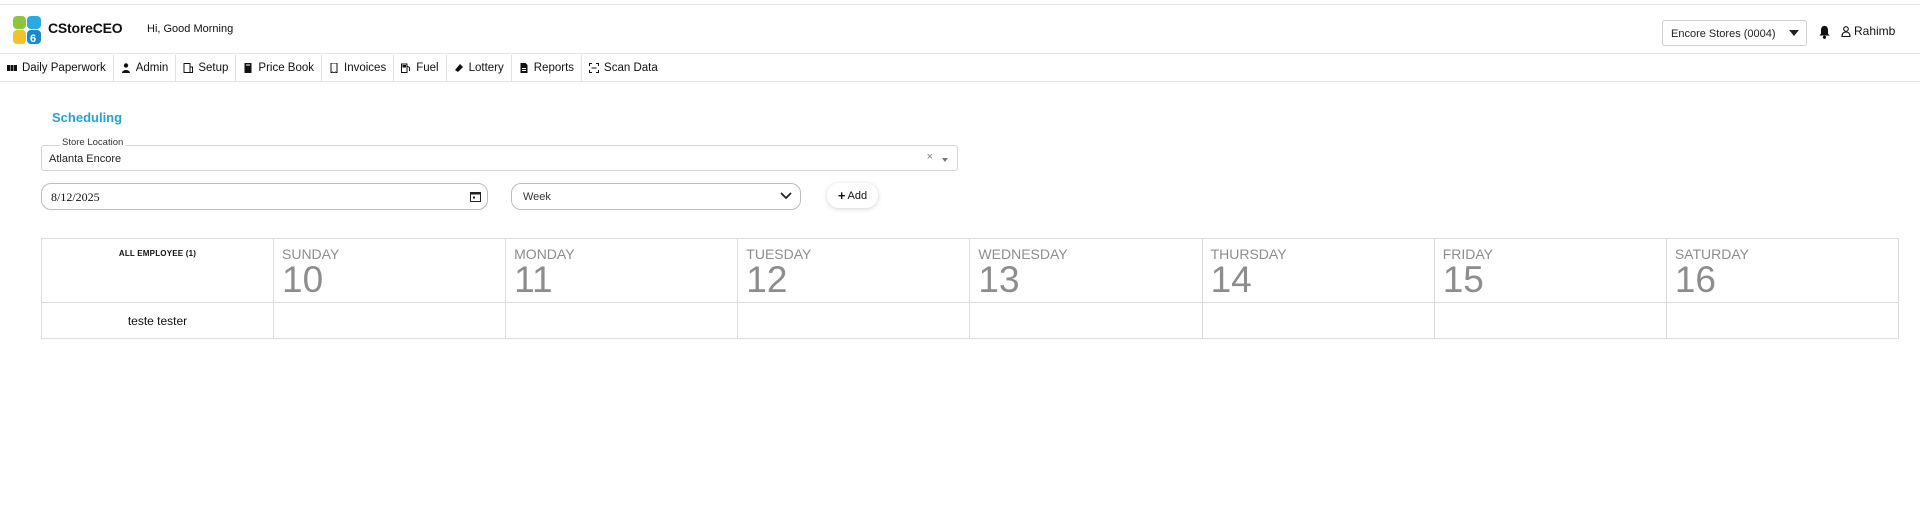 This screenshot has height=505, width=1920. I want to click on nav-admin: Admin, so click(145, 68).